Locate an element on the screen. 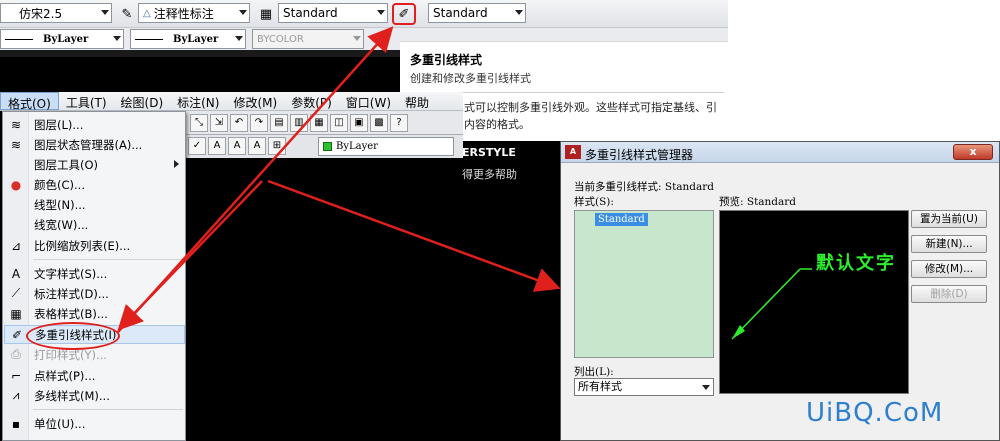 Image resolution: width=1000 pixels, height=441 pixels. properties-icon: ▥ is located at coordinates (299, 123).